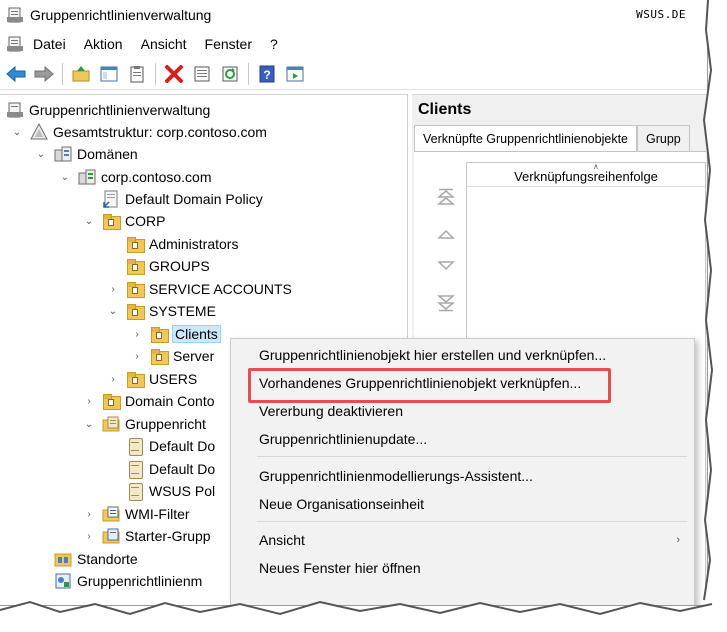 The image size is (727, 632). What do you see at coordinates (138, 132) in the screenshot?
I see `tree-node-forest: ⌄ Gesamtstruktur: corp.contoso.com` at bounding box center [138, 132].